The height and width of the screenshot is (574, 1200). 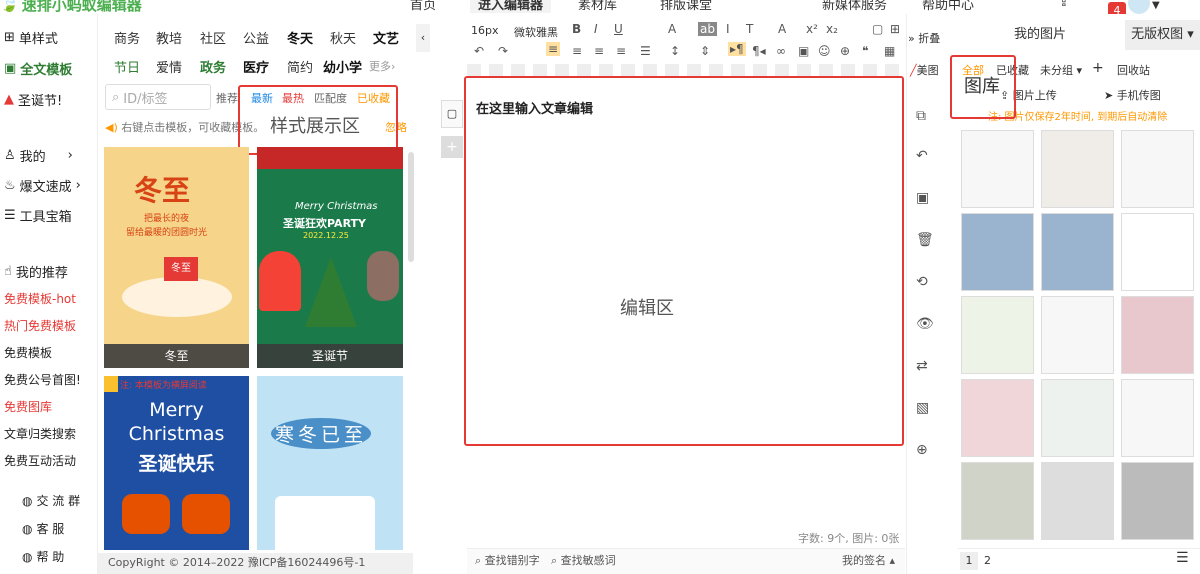 What do you see at coordinates (854, 6) in the screenshot?
I see `nav-media: 新媒体服务` at bounding box center [854, 6].